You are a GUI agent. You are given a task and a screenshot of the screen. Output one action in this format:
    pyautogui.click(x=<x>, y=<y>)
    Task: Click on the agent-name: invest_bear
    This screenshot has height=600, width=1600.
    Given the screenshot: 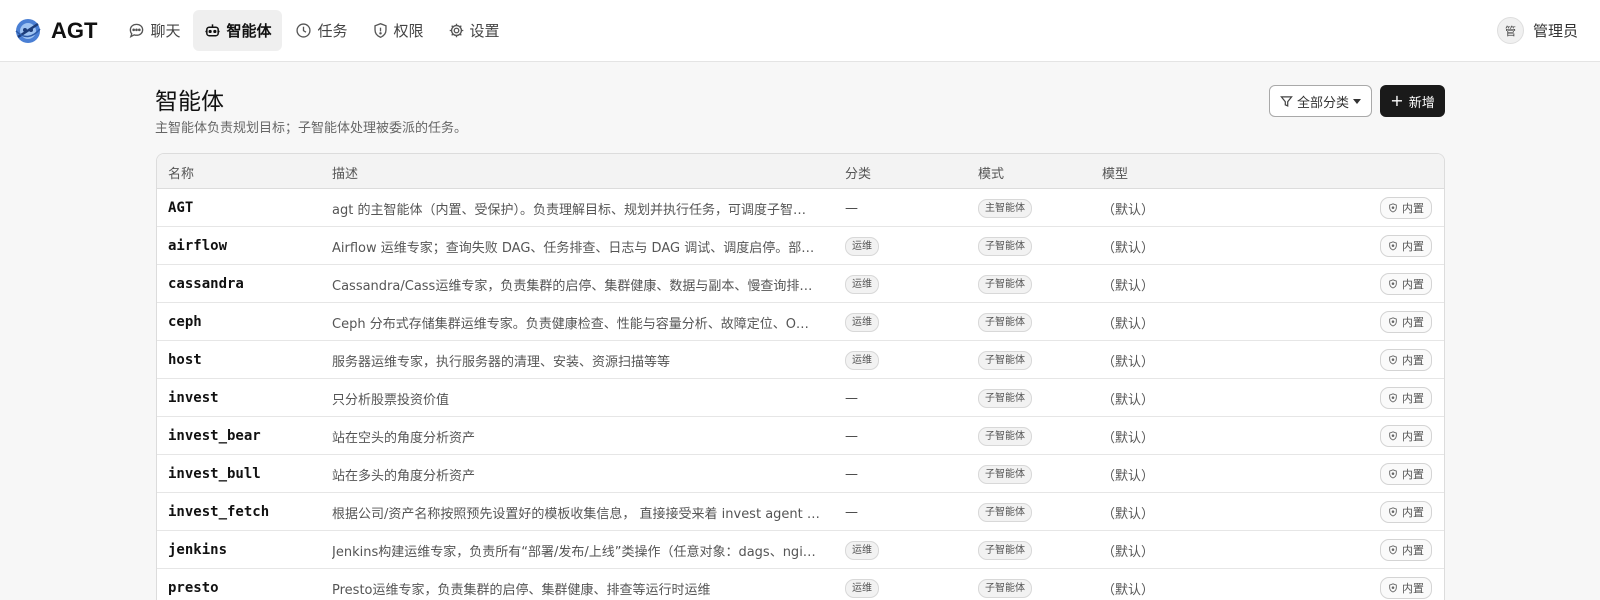 What is the action you would take?
    pyautogui.click(x=214, y=436)
    